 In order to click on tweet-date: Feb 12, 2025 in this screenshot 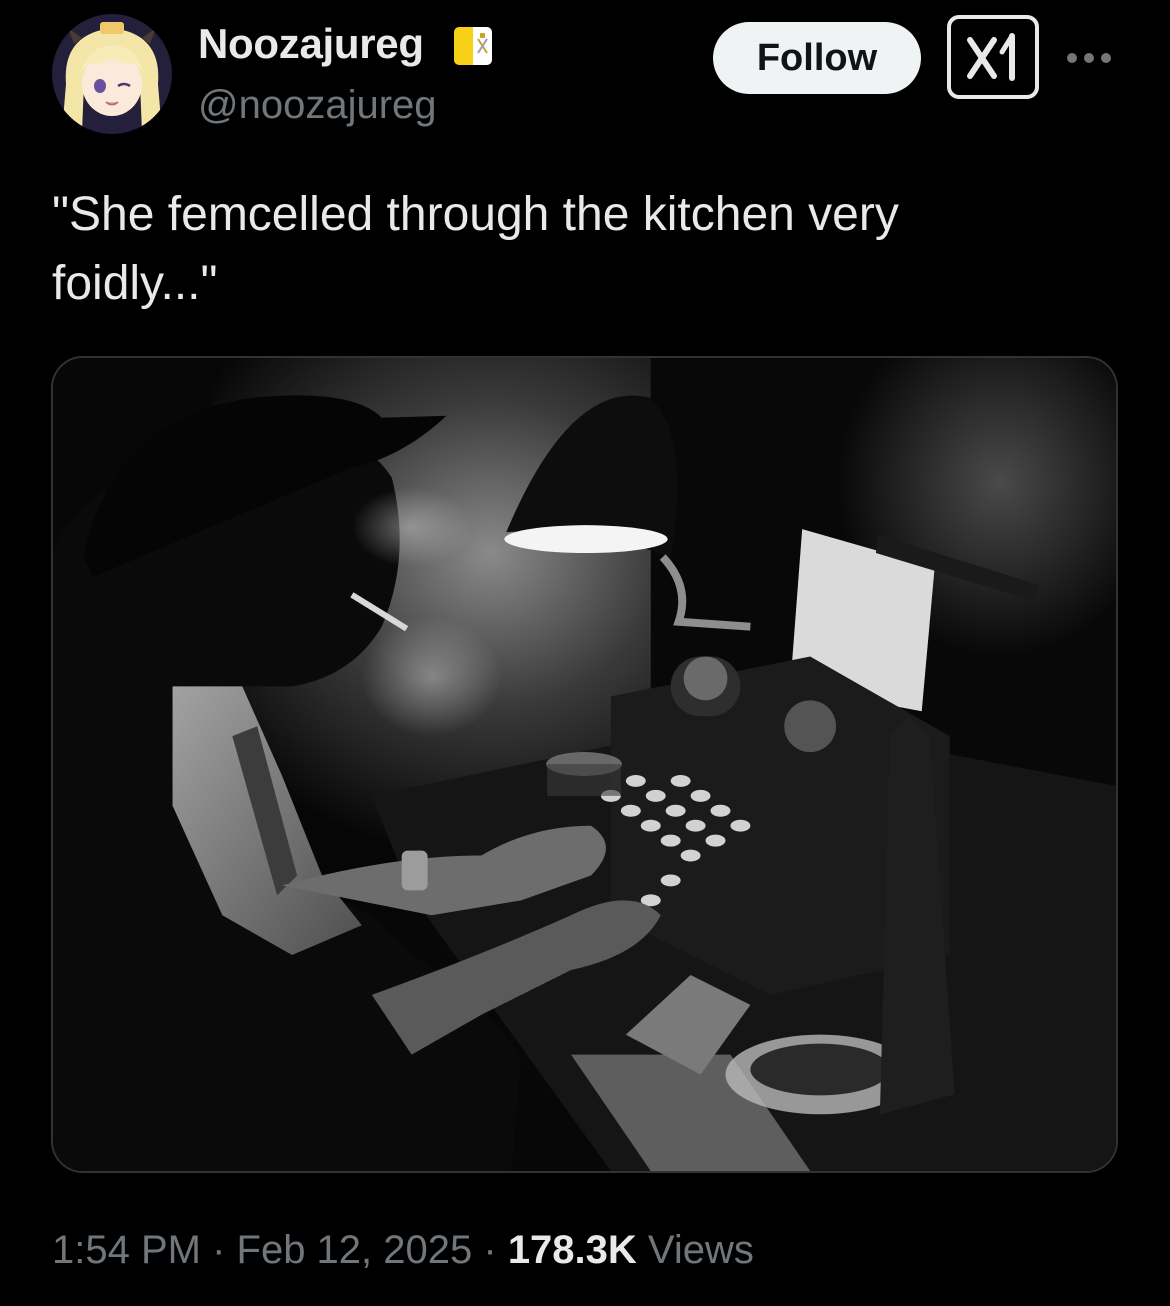, I will do `click(355, 1250)`.